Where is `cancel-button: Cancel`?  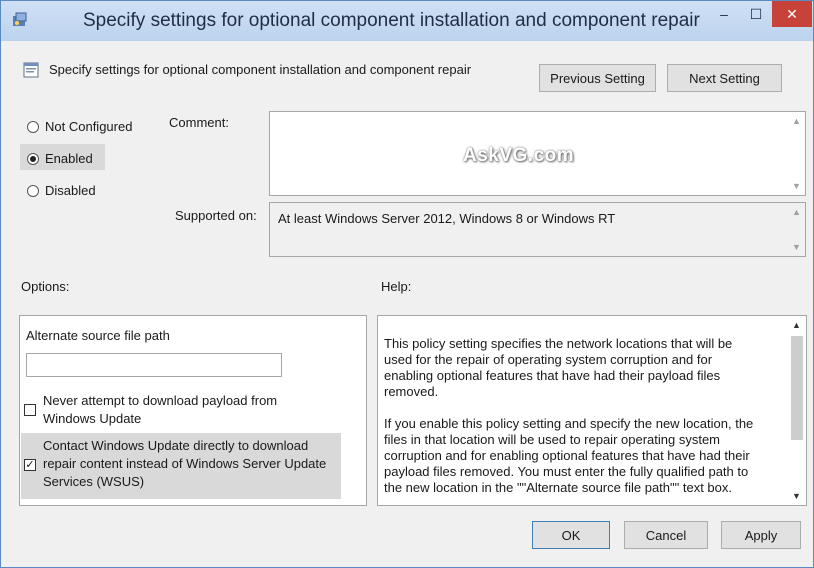 cancel-button: Cancel is located at coordinates (666, 535).